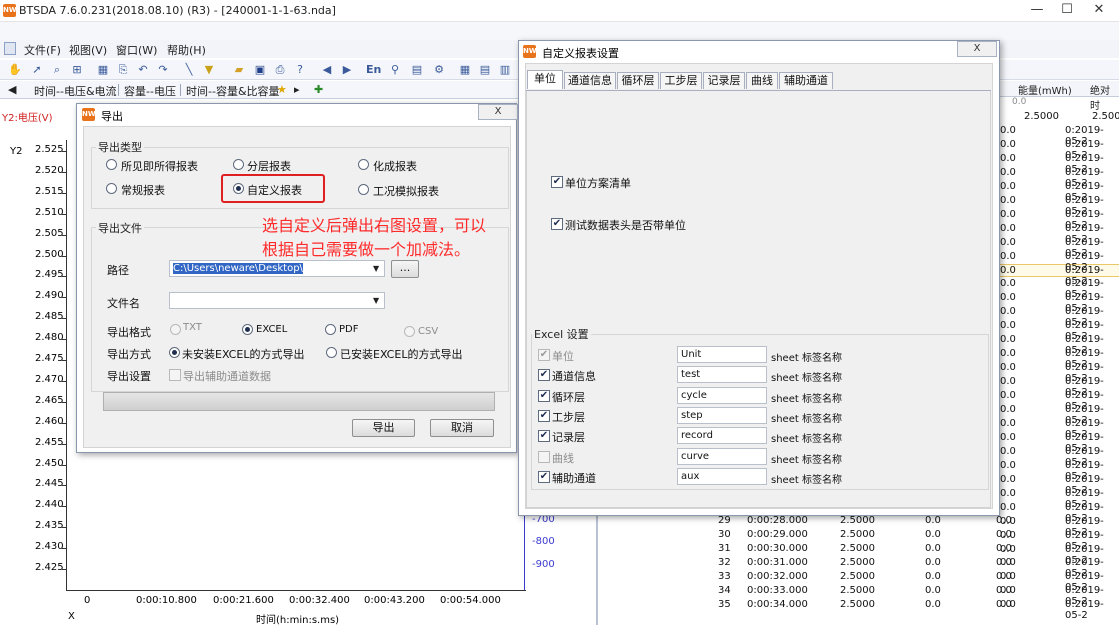 This screenshot has height=625, width=1119. What do you see at coordinates (15, 70) in the screenshot?
I see `hand-icon: ✋` at bounding box center [15, 70].